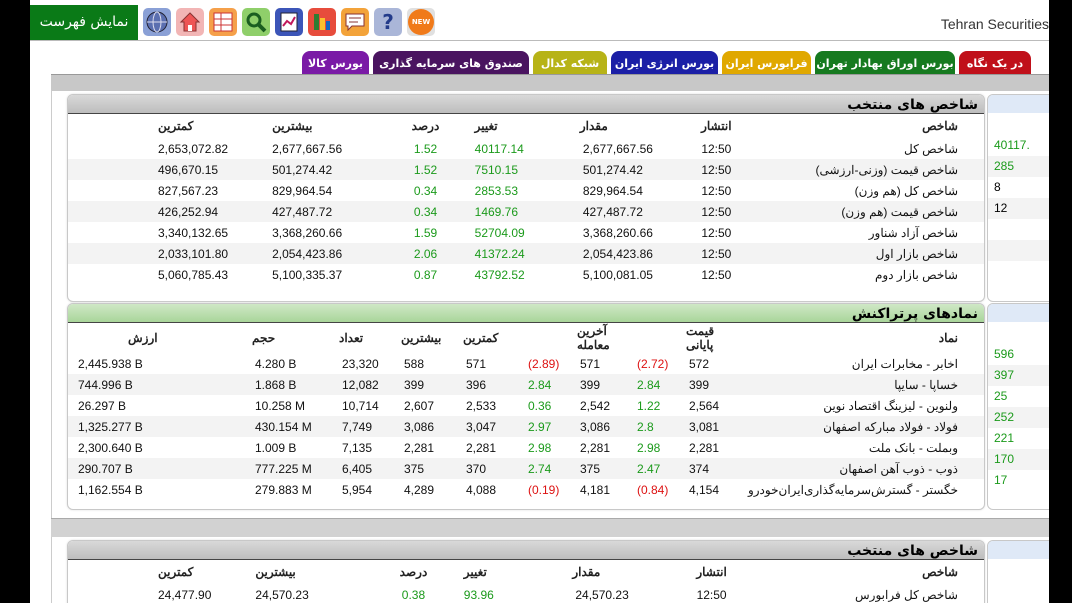 The width and height of the screenshot is (1072, 603). Describe the element at coordinates (544, 489) in the screenshot. I see `last-change: (0.19)` at that location.